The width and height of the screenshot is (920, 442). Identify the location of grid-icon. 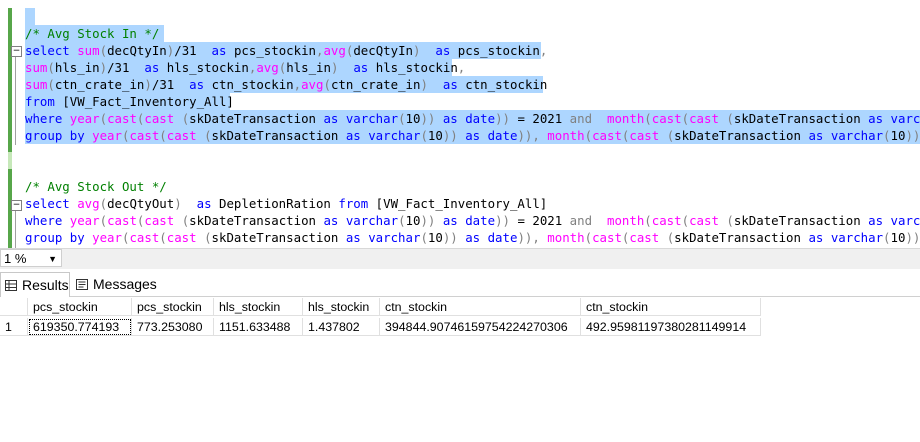
(11, 282).